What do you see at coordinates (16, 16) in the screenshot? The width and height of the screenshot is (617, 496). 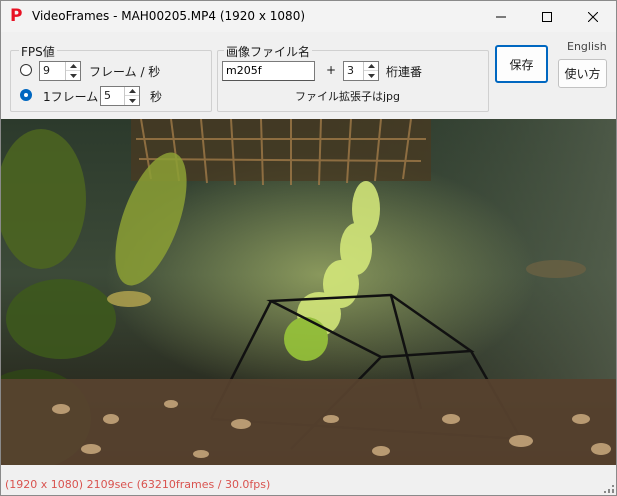 I see `app-icon: P` at bounding box center [16, 16].